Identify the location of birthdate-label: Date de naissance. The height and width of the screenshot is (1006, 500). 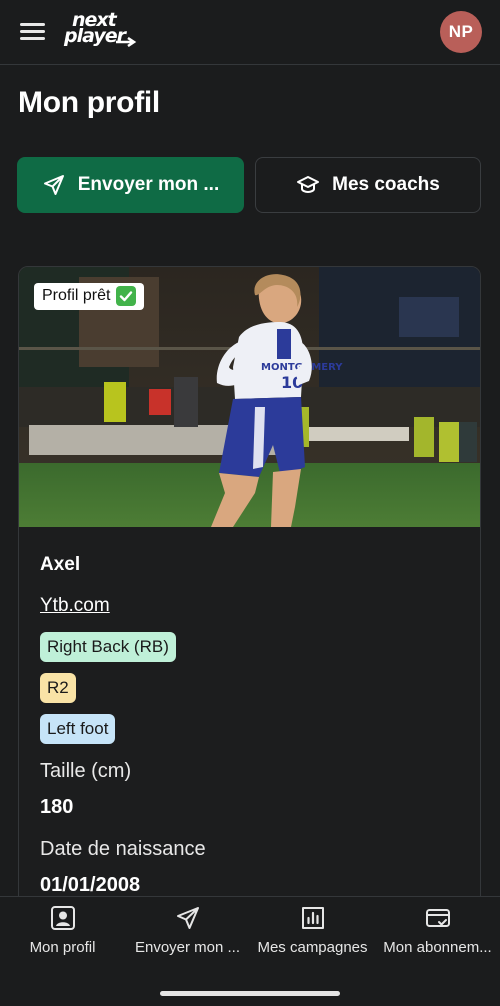
(123, 849).